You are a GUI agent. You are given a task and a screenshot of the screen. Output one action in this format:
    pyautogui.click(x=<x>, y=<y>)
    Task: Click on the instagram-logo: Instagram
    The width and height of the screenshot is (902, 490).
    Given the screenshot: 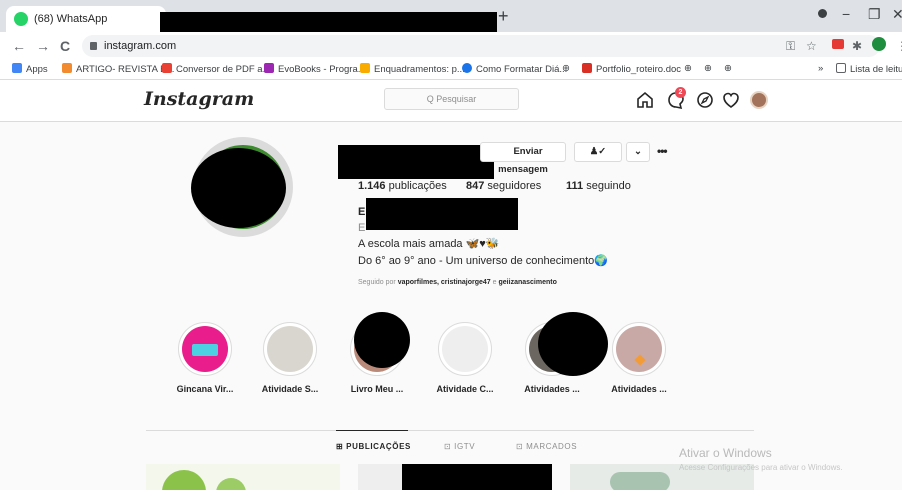 What is the action you would take?
    pyautogui.click(x=199, y=99)
    